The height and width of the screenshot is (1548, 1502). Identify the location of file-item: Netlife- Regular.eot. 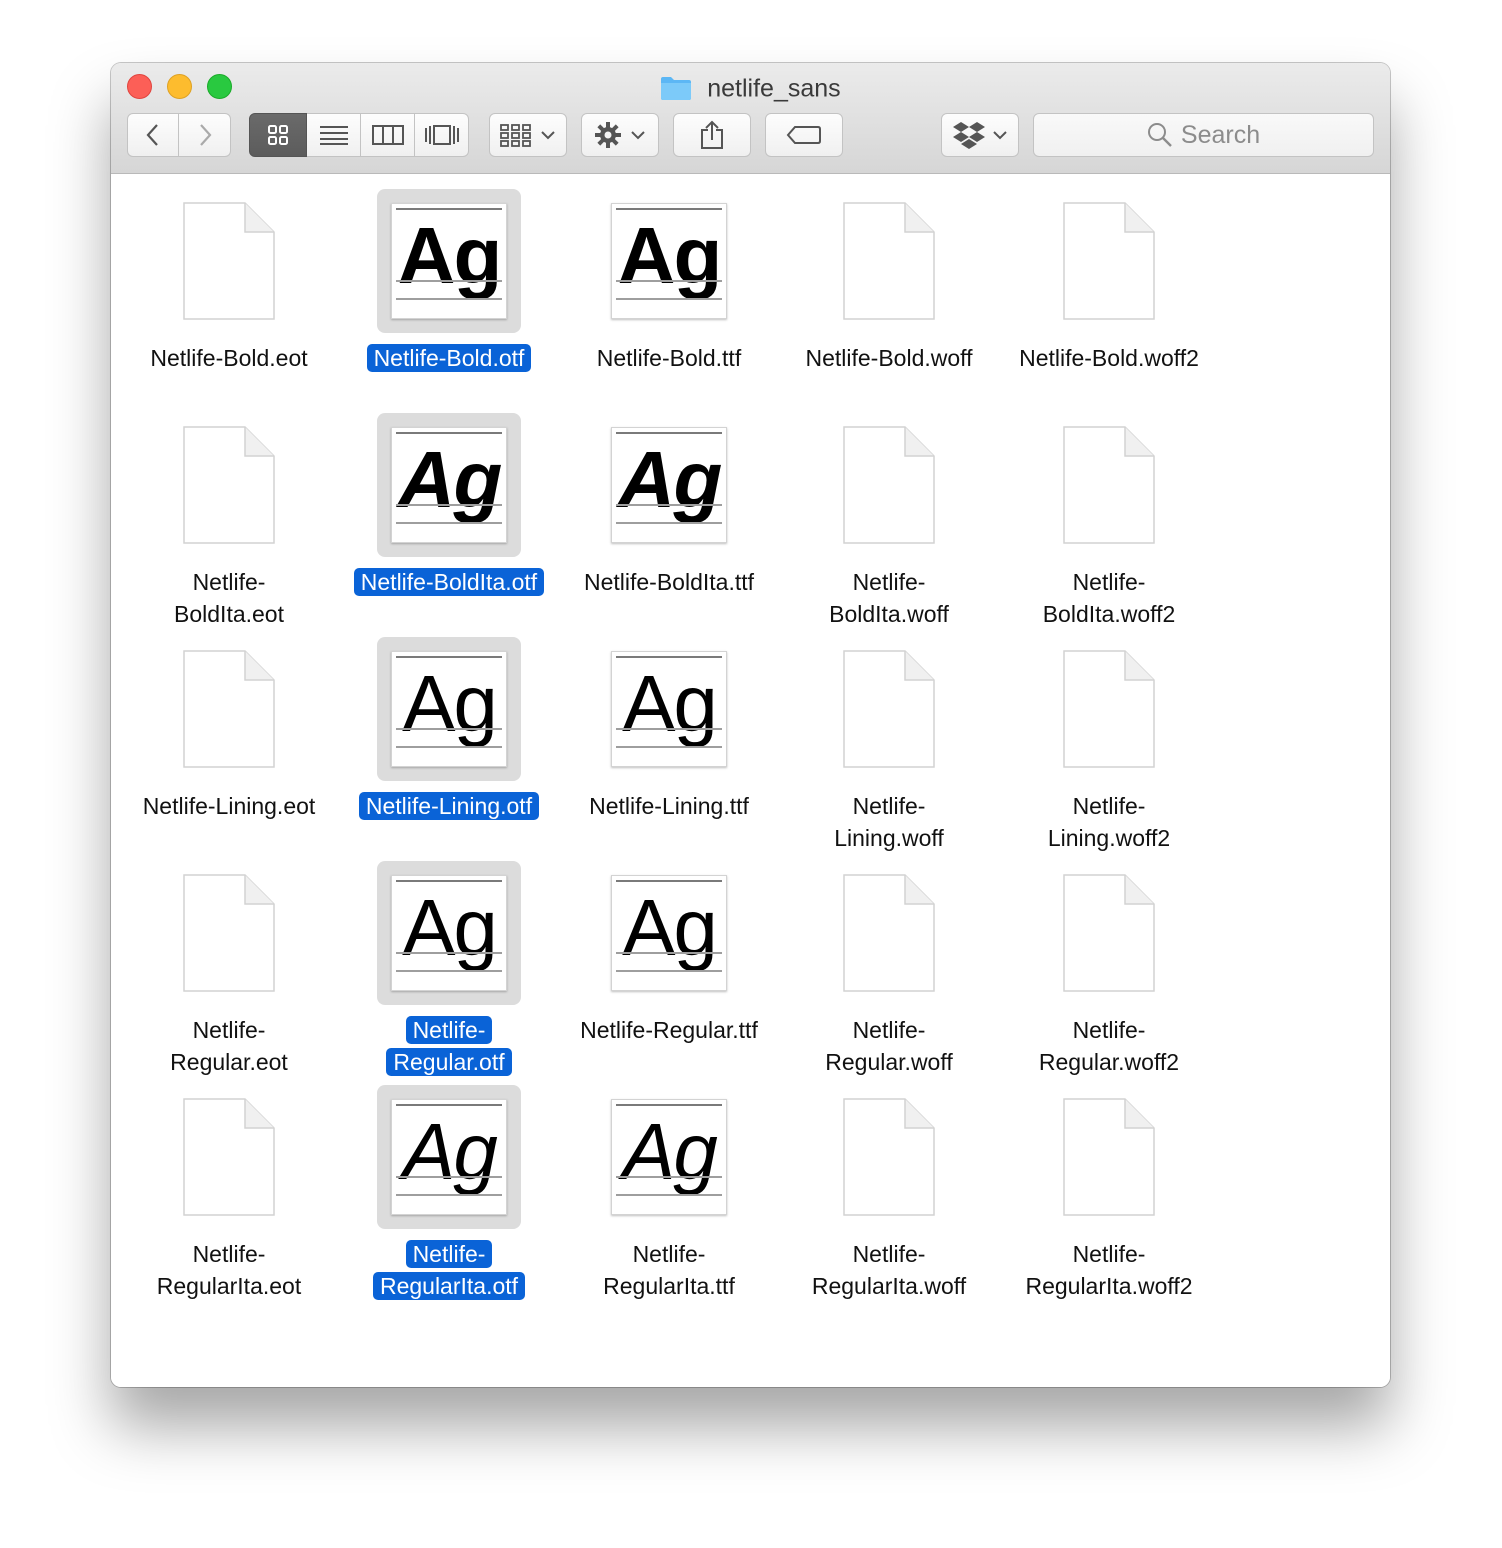
(229, 971).